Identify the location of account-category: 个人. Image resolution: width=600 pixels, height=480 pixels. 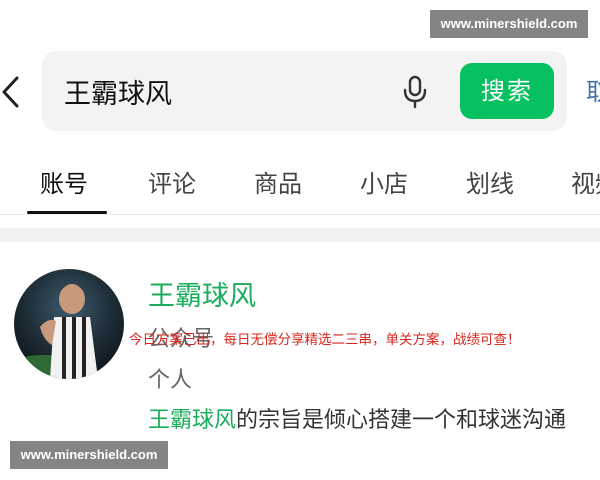
(170, 380).